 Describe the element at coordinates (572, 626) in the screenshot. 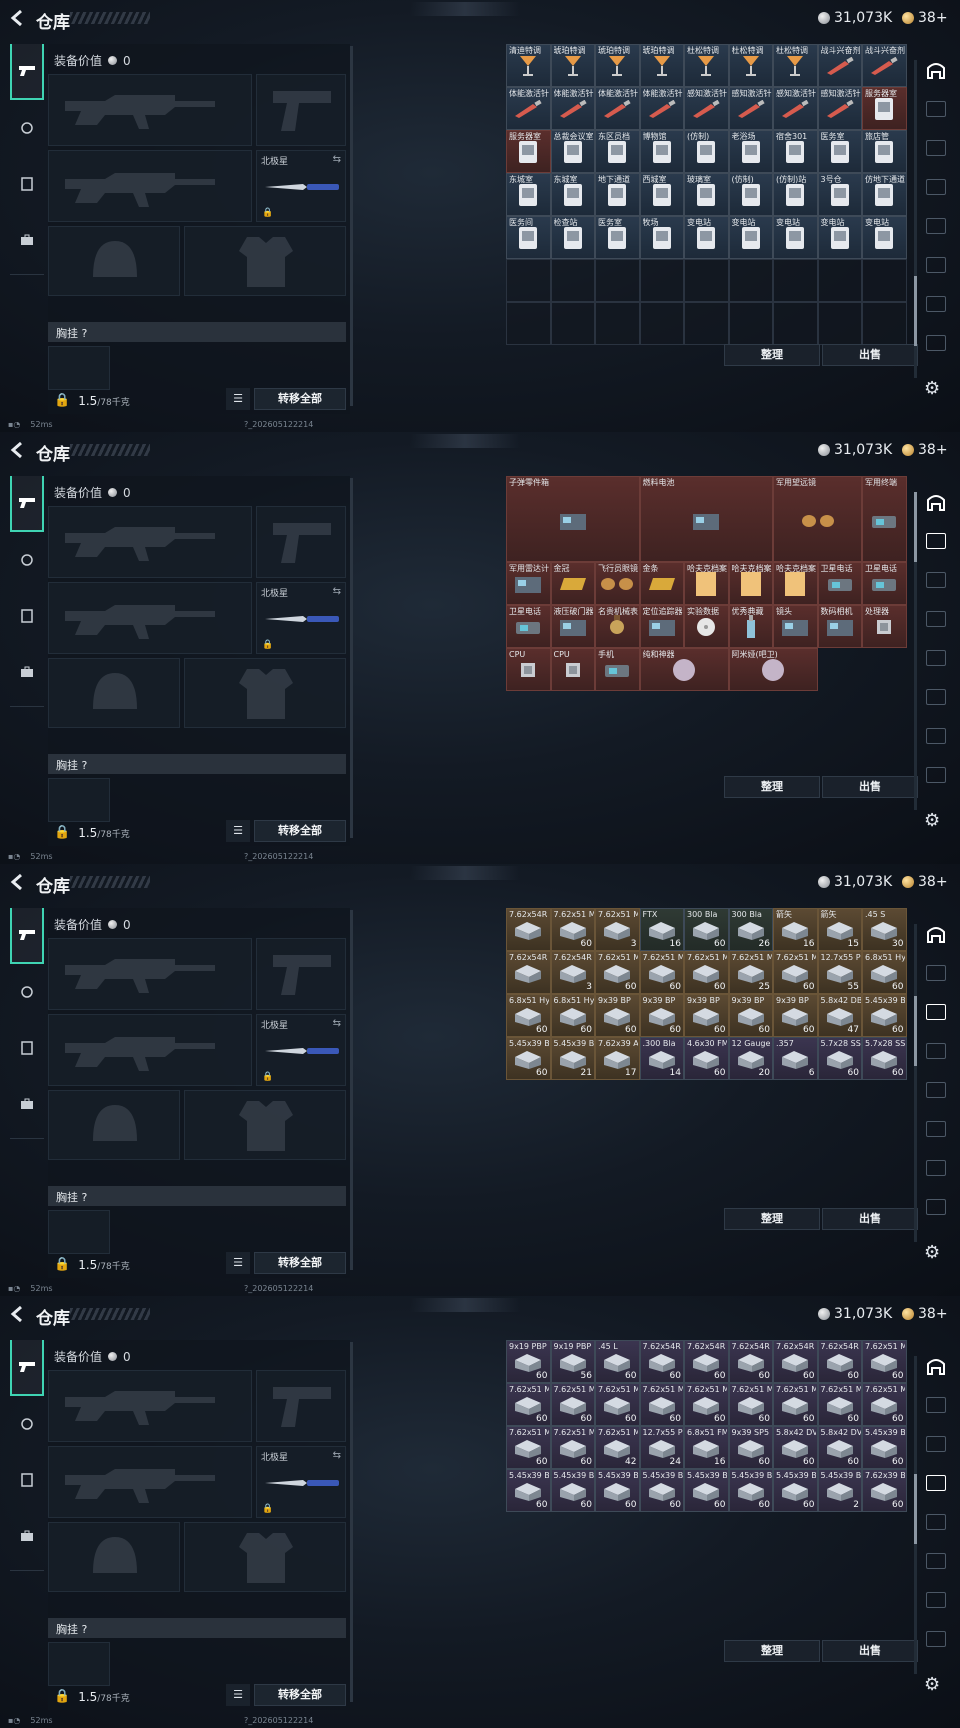

I see `inventory-item: 液压破门器` at that location.